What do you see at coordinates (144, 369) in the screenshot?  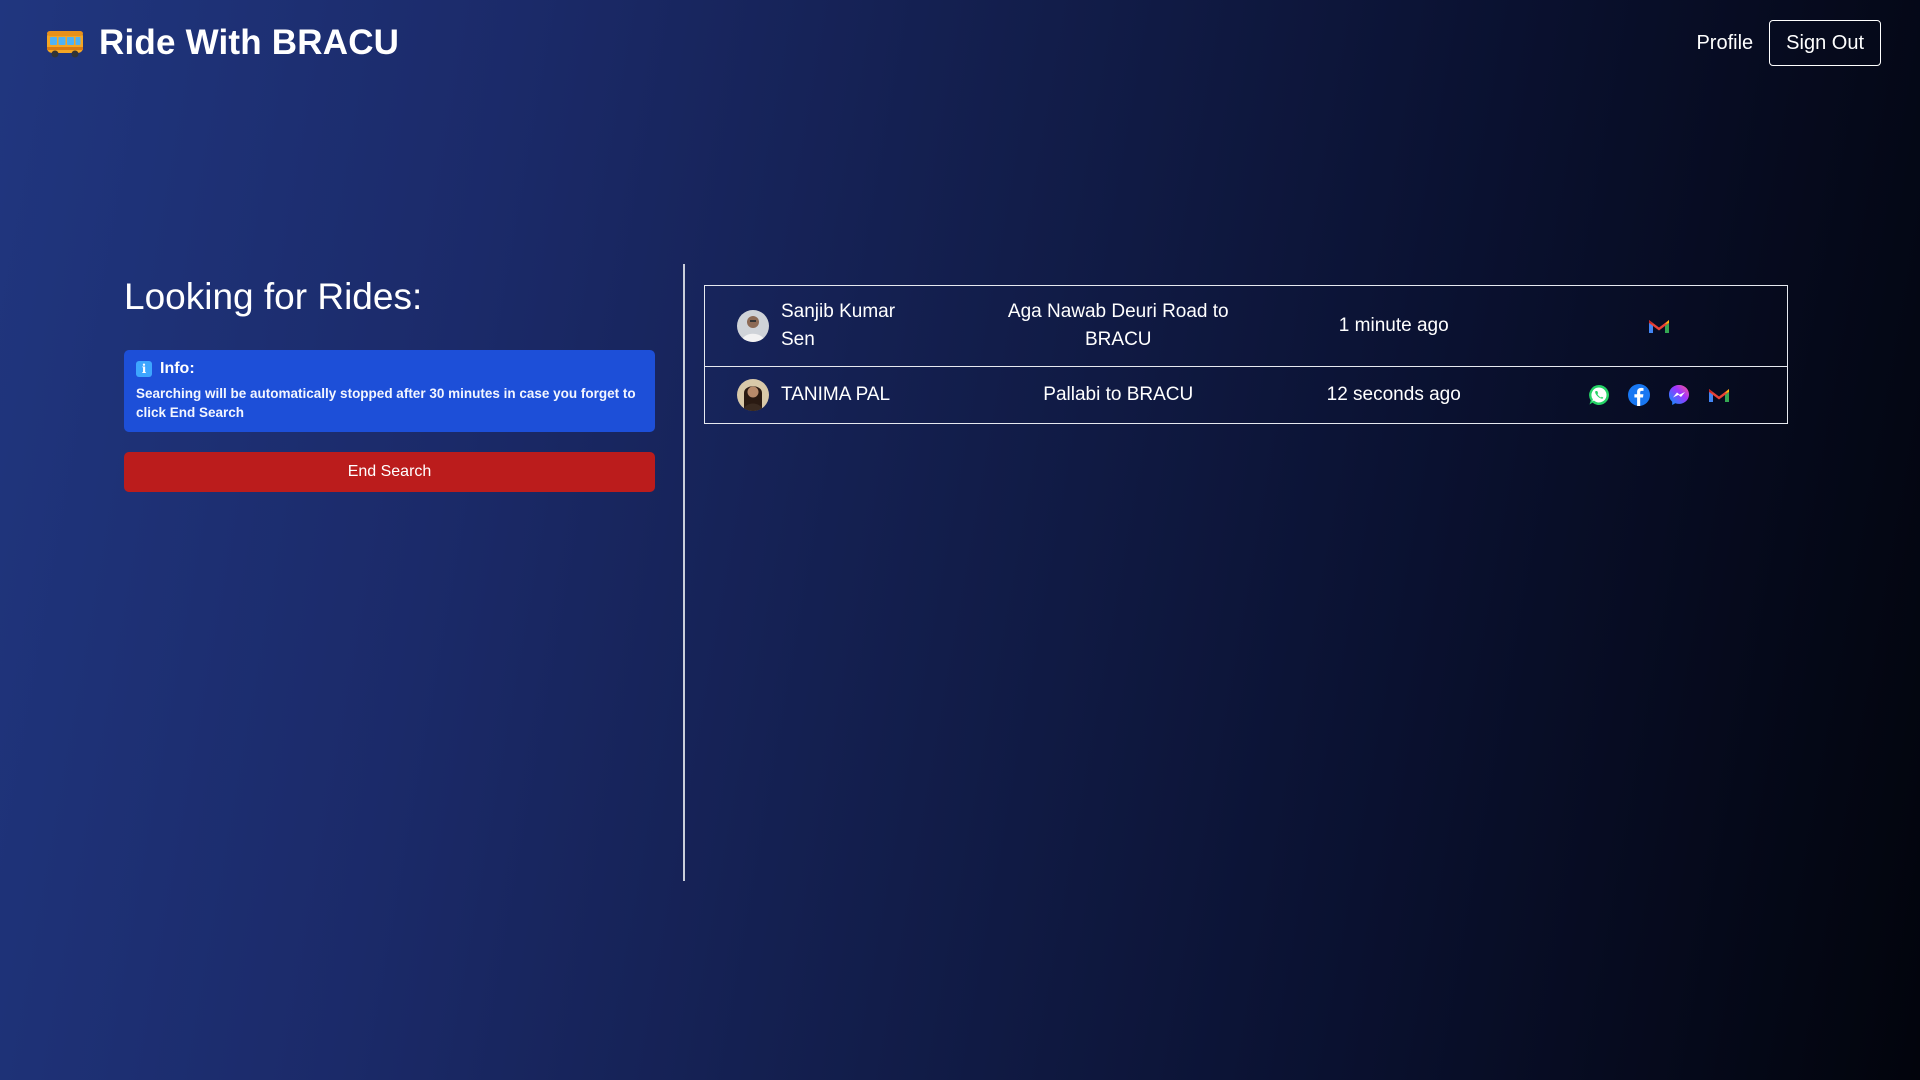 I see `info-icon: i` at bounding box center [144, 369].